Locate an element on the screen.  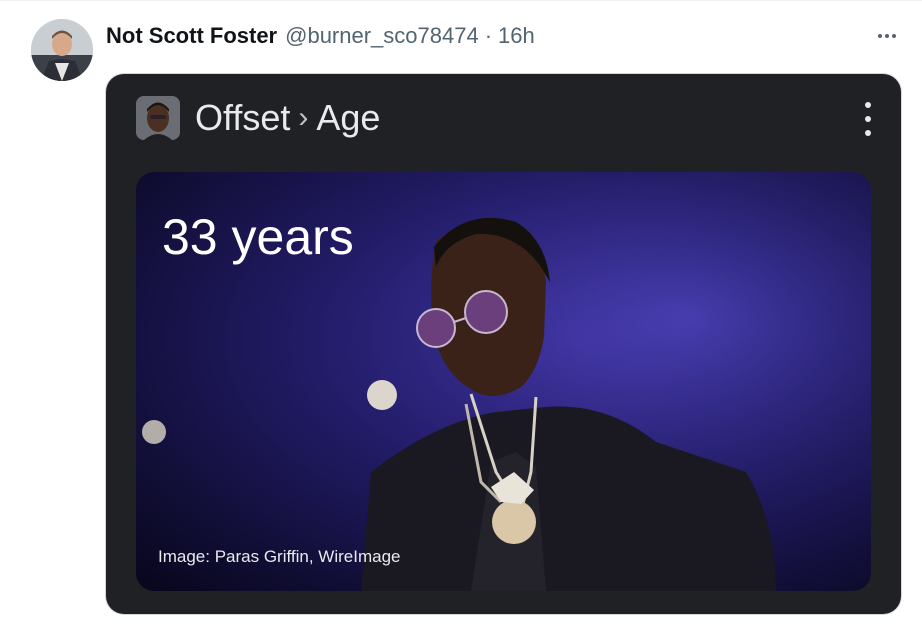
age-answer: 33 years is located at coordinates (258, 237).